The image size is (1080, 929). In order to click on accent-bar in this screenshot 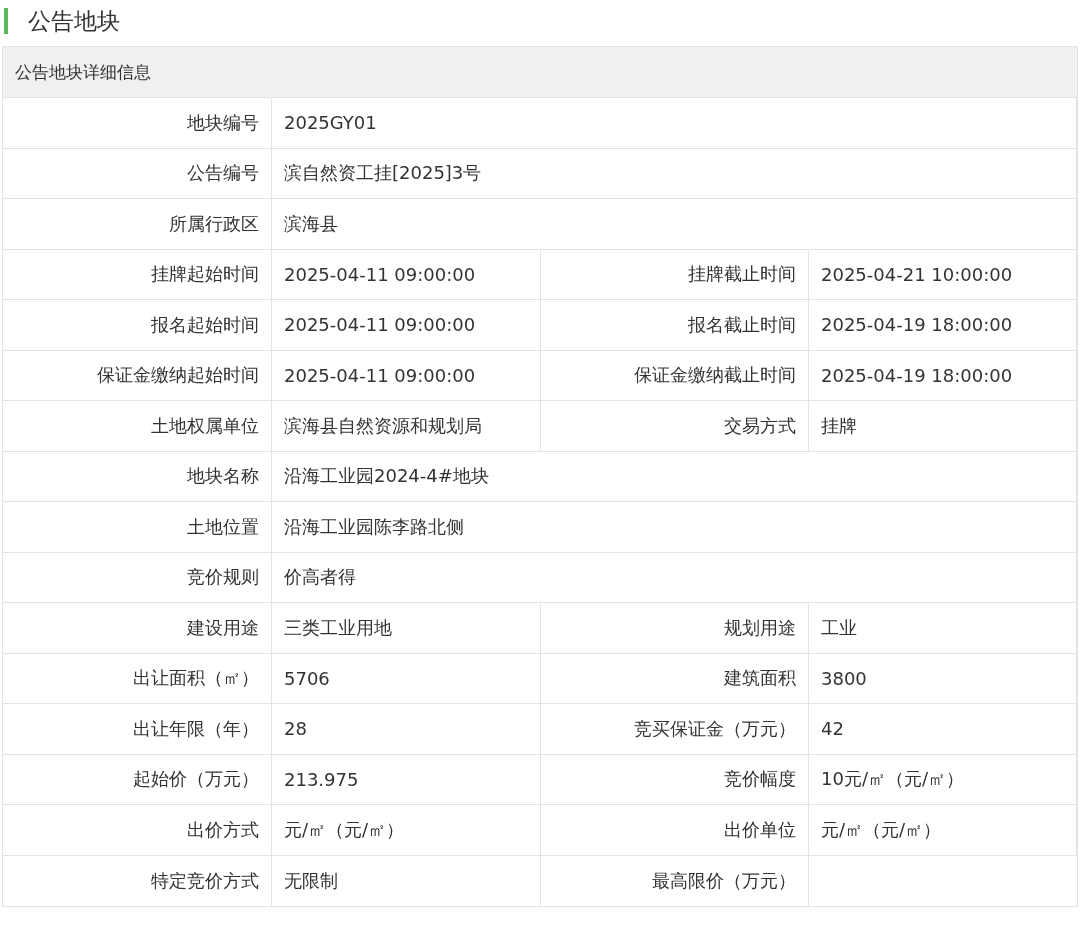, I will do `click(6, 21)`.